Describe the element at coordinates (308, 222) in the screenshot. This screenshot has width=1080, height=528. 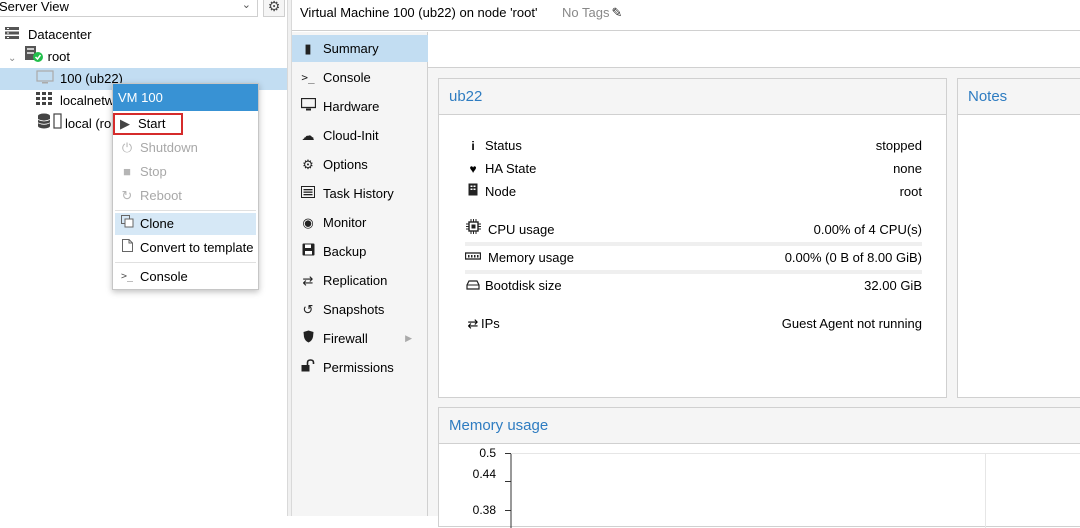
I see `eye-icon: ◉` at that location.